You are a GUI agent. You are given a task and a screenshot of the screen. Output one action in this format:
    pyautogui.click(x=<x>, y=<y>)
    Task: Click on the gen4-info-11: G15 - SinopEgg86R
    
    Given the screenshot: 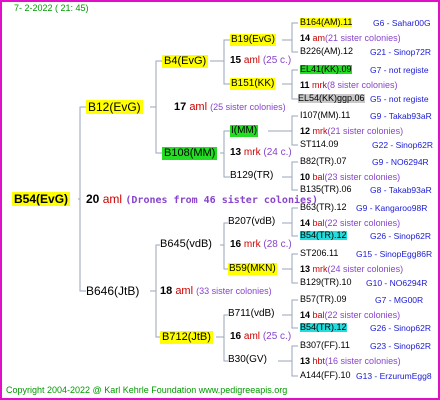 What is the action you would take?
    pyautogui.click(x=394, y=254)
    